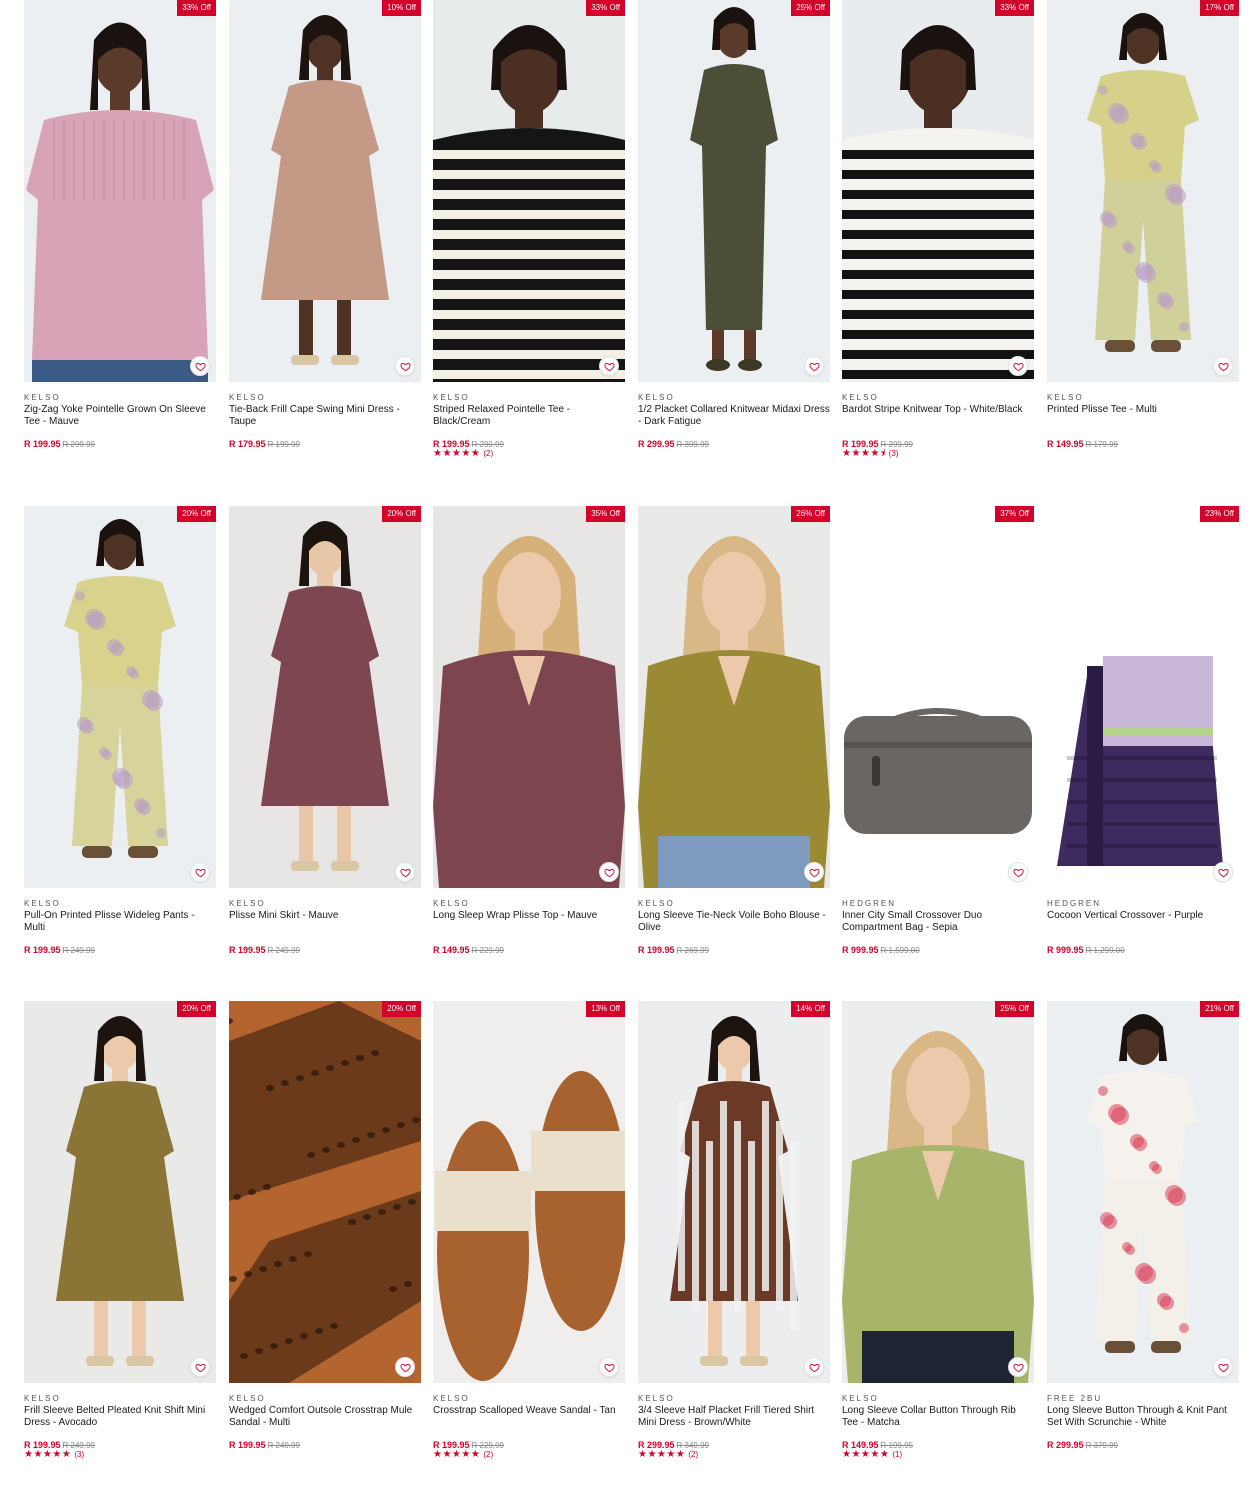 This screenshot has width=1250, height=1498. Describe the element at coordinates (529, 1416) in the screenshot. I see `product-title: Crosstrap Scalloped Weave Sandal - Tan` at that location.